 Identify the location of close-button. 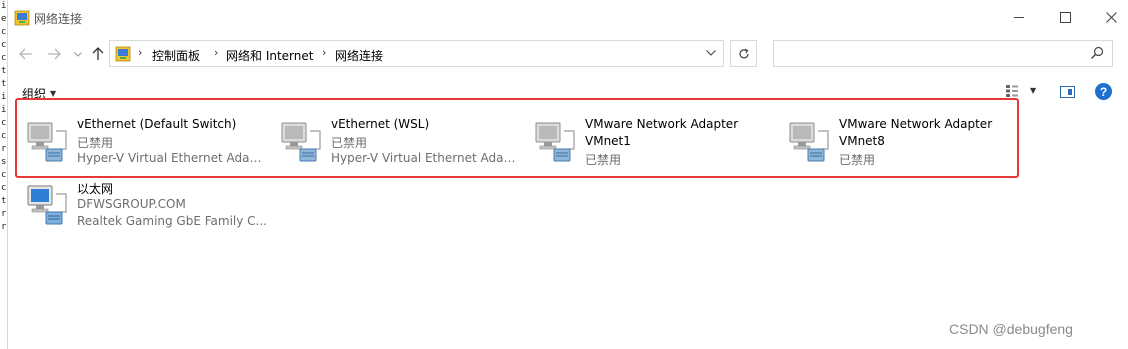
(1108, 17).